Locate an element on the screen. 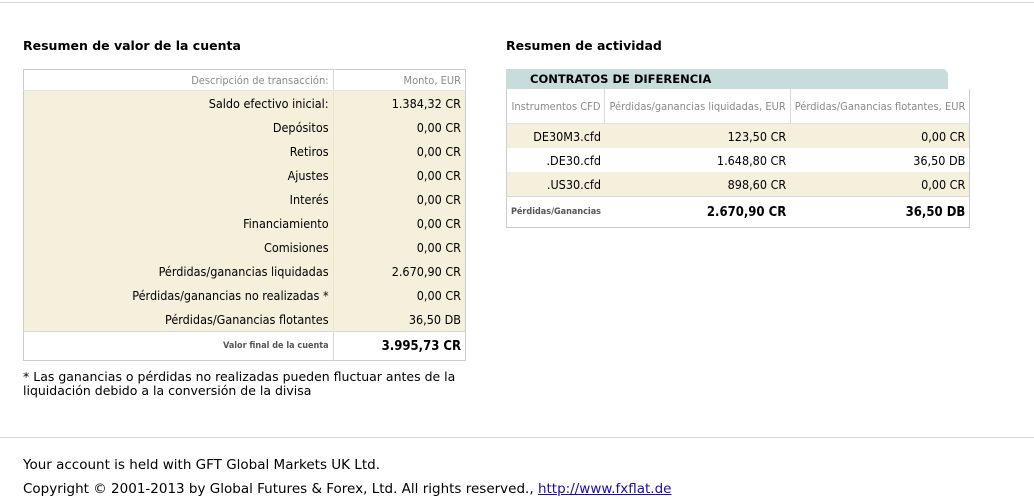  amount-header: Monto, EUR is located at coordinates (399, 80).